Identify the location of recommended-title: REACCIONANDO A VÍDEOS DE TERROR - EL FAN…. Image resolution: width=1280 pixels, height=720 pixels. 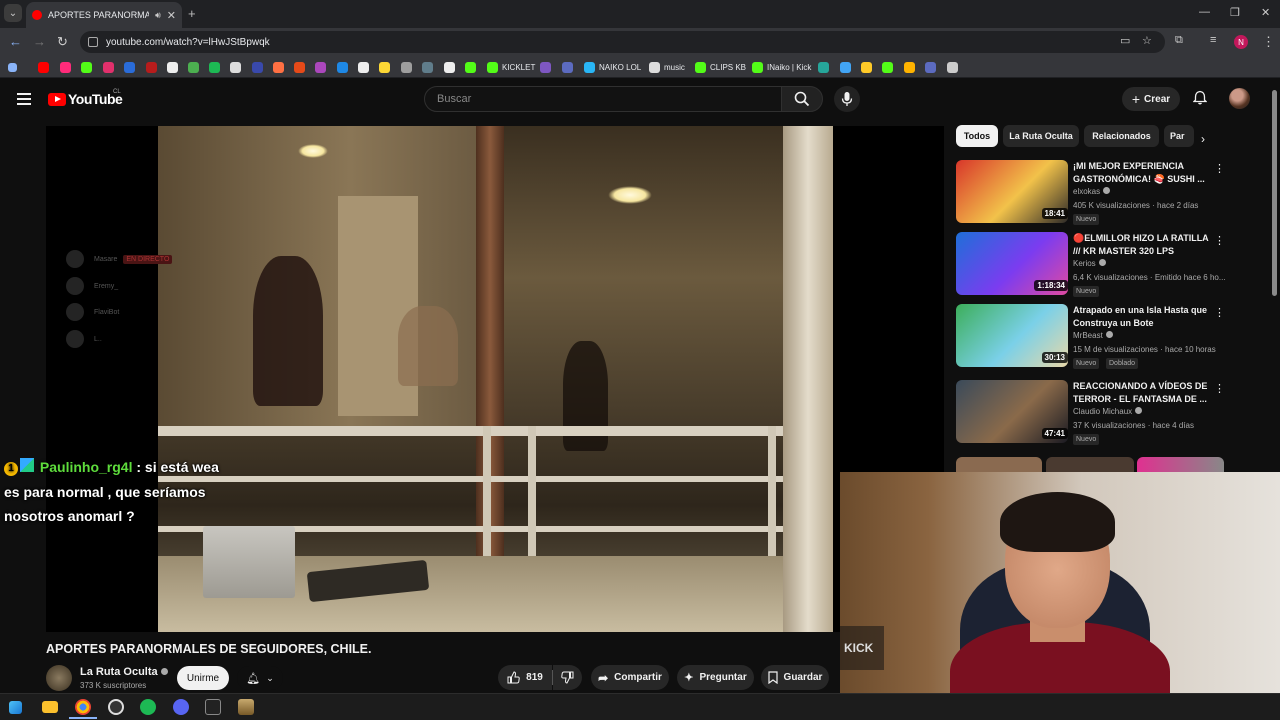
(1143, 393).